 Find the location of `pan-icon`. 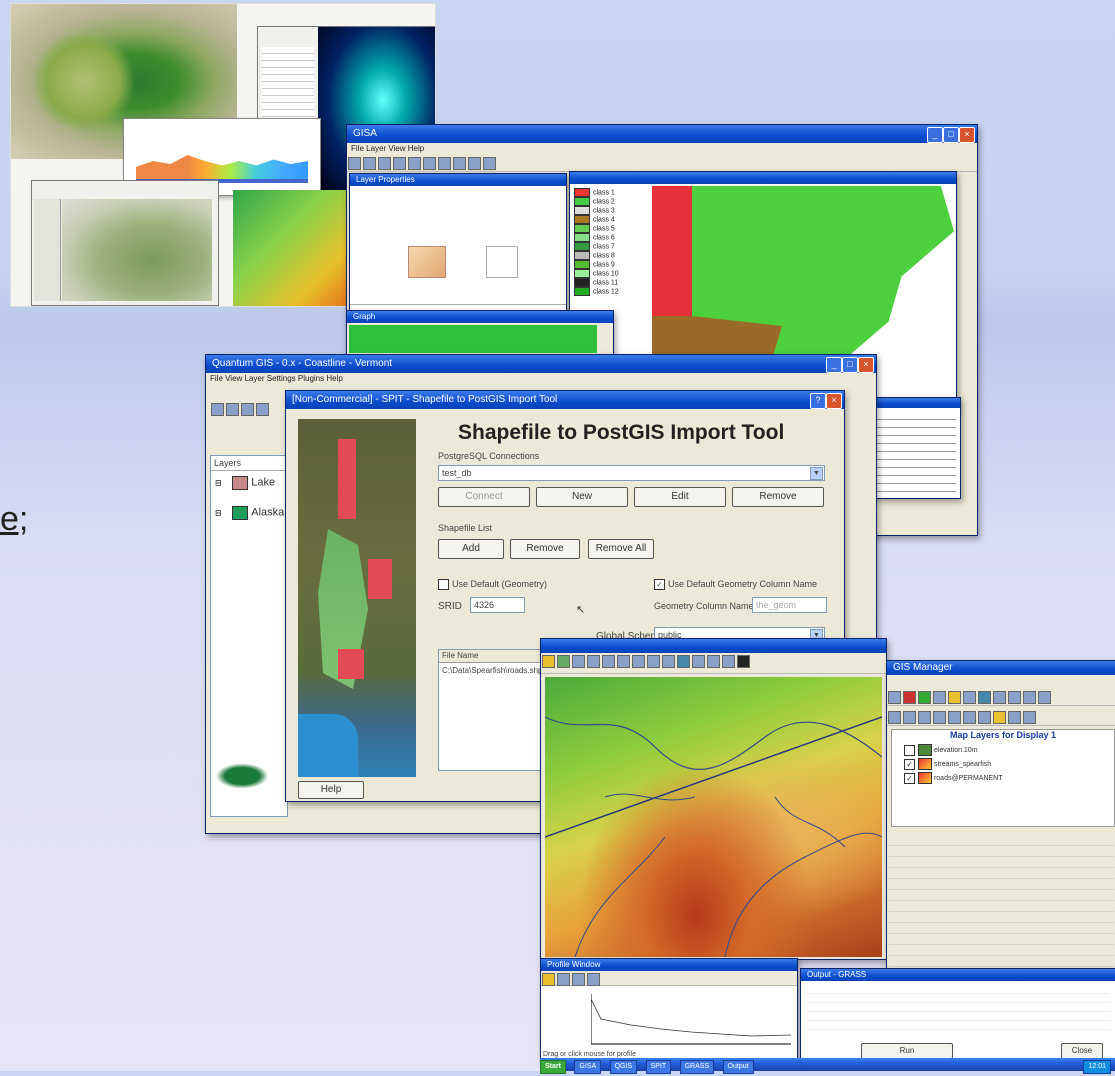

pan-icon is located at coordinates (247, 409).